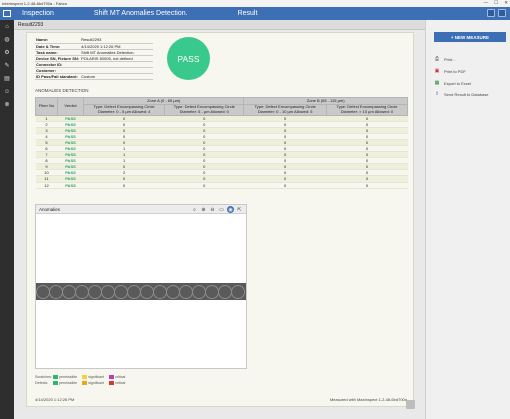 Image resolution: width=510 pixels, height=419 pixels. I want to click on info-row: ID Pass/Fail standard: Custom, so click(94, 76).